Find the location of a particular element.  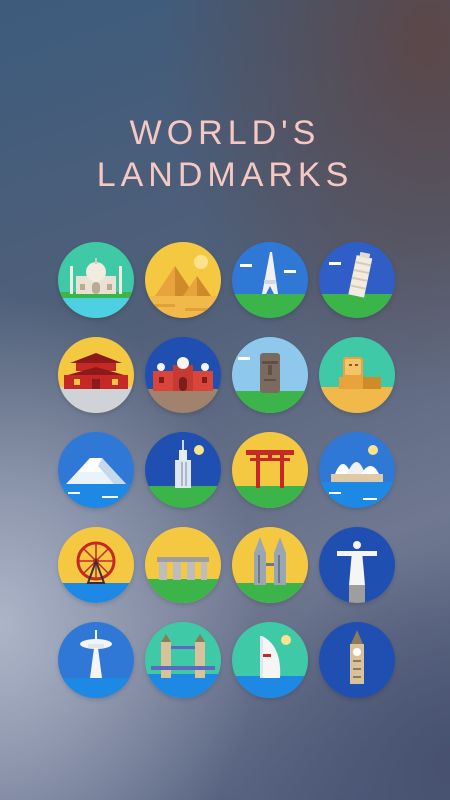

empire-state-building-icon is located at coordinates (183, 470).